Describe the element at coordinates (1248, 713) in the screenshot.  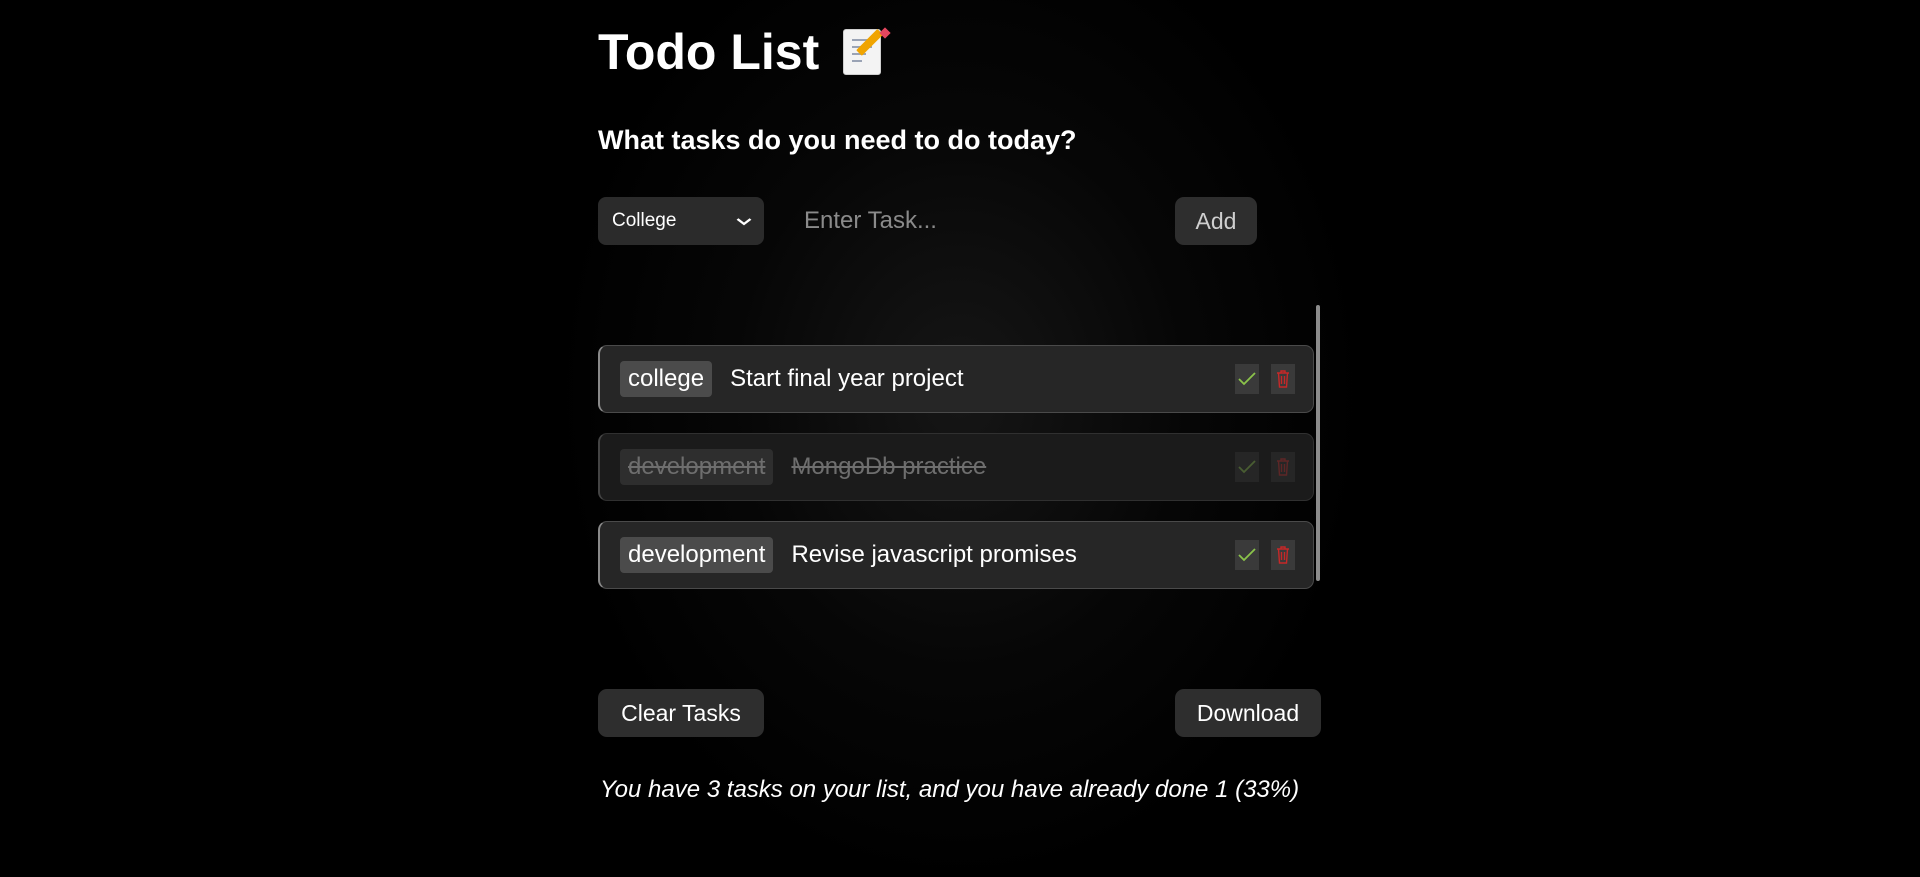
I see `download-button: Download` at that location.